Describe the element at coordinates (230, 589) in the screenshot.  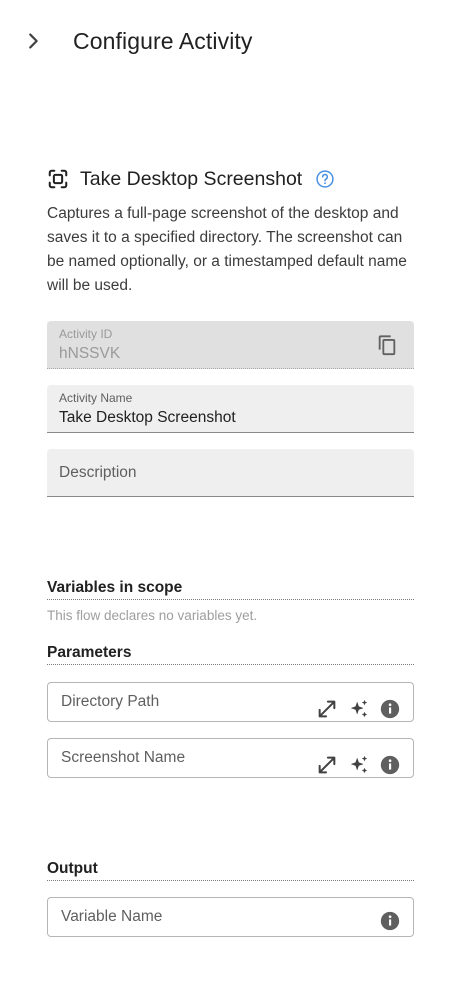
I see `variables-section-title: Variables in scope` at that location.